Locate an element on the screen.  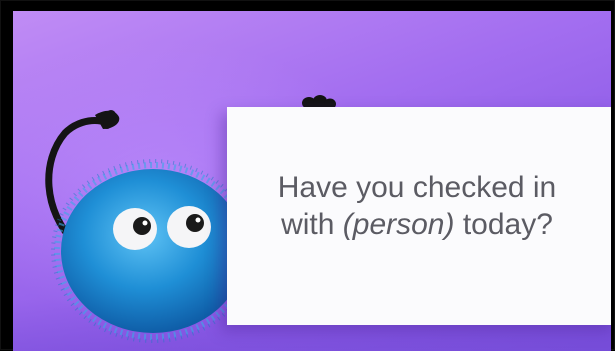
card-line-2-emphasis: (person) is located at coordinates (398, 224).